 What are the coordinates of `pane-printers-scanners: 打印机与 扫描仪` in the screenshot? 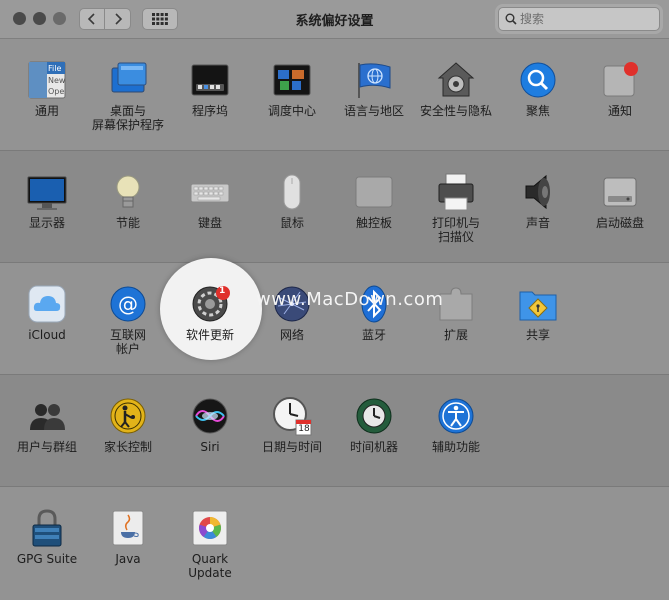 It's located at (456, 208).